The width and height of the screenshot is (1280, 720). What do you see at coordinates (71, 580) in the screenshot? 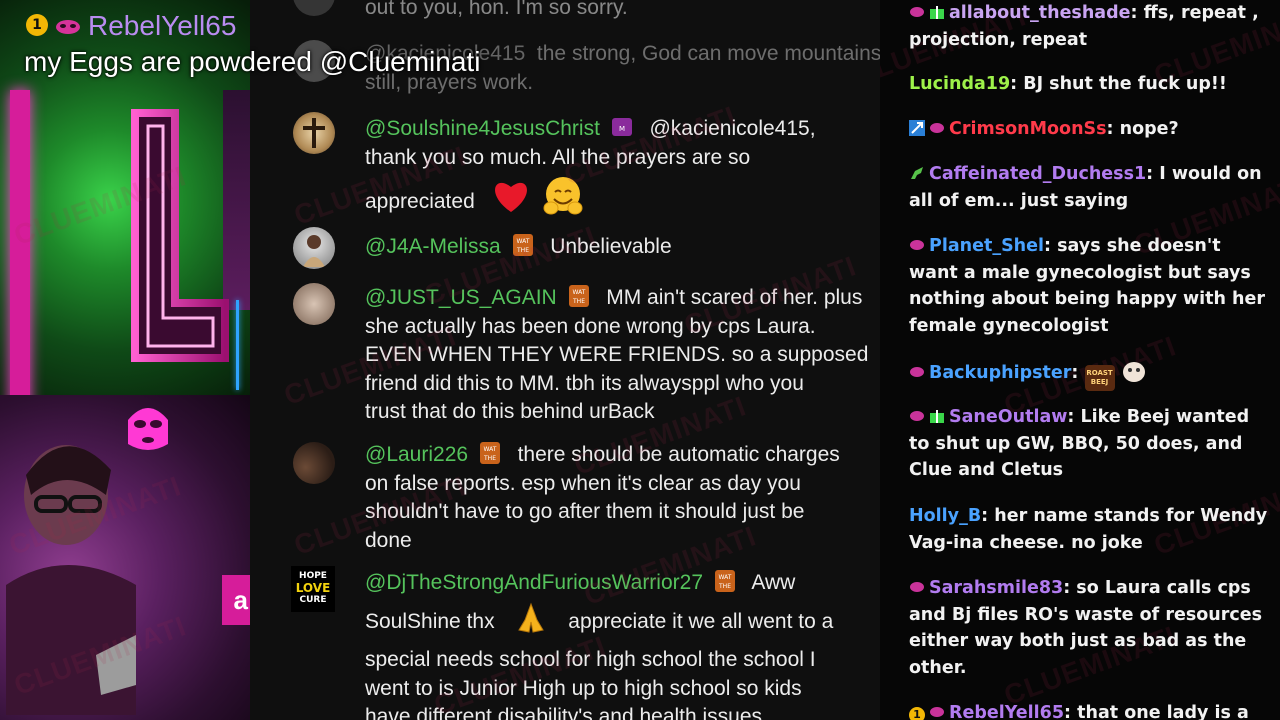
I see `streamer-silhouette` at bounding box center [71, 580].